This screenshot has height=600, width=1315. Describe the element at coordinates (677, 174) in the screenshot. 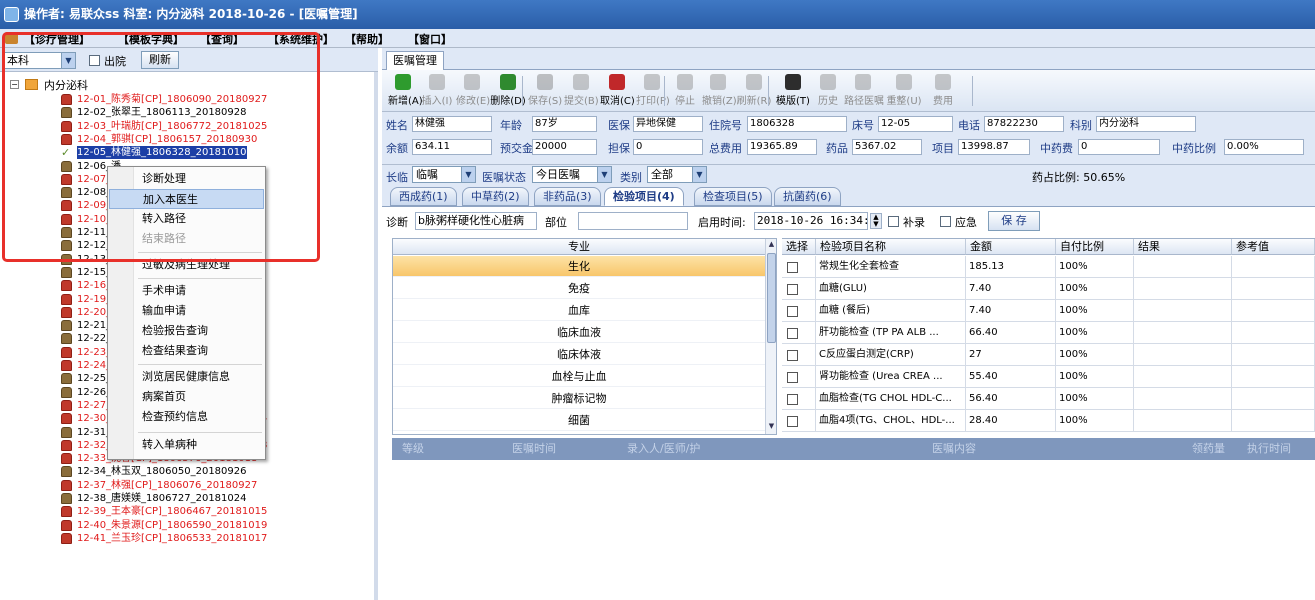

I see `category-select: 全部 ▼` at that location.